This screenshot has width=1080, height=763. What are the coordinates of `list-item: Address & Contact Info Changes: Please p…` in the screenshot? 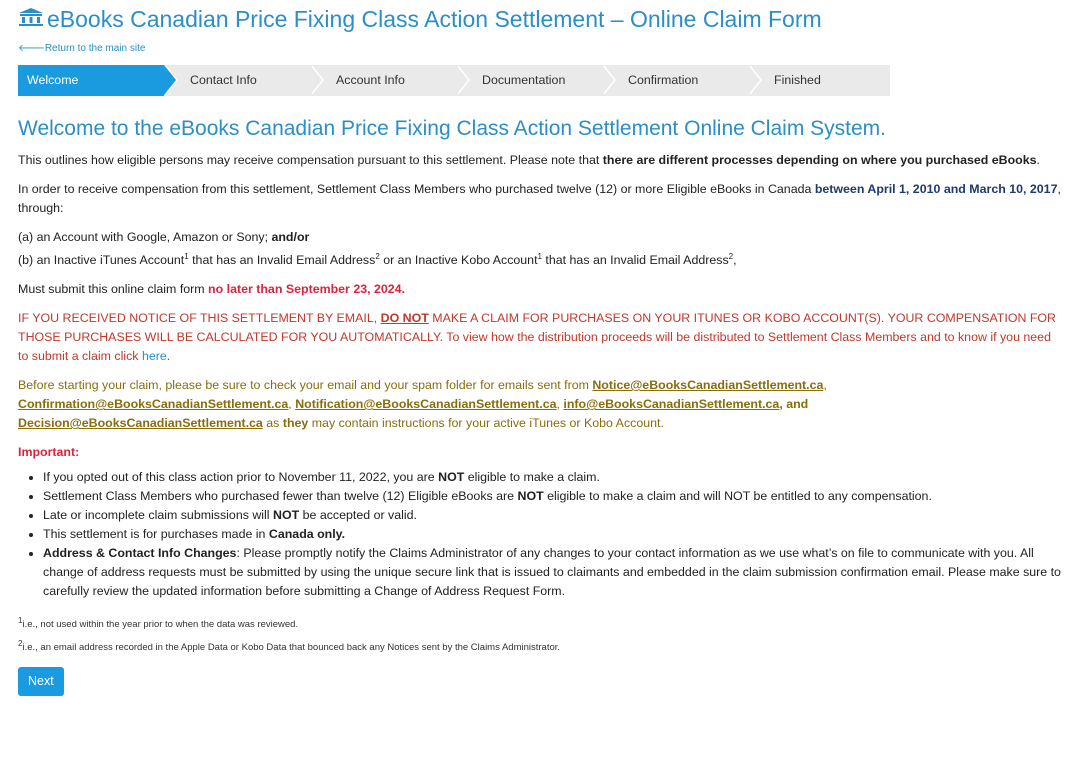 It's located at (552, 572).